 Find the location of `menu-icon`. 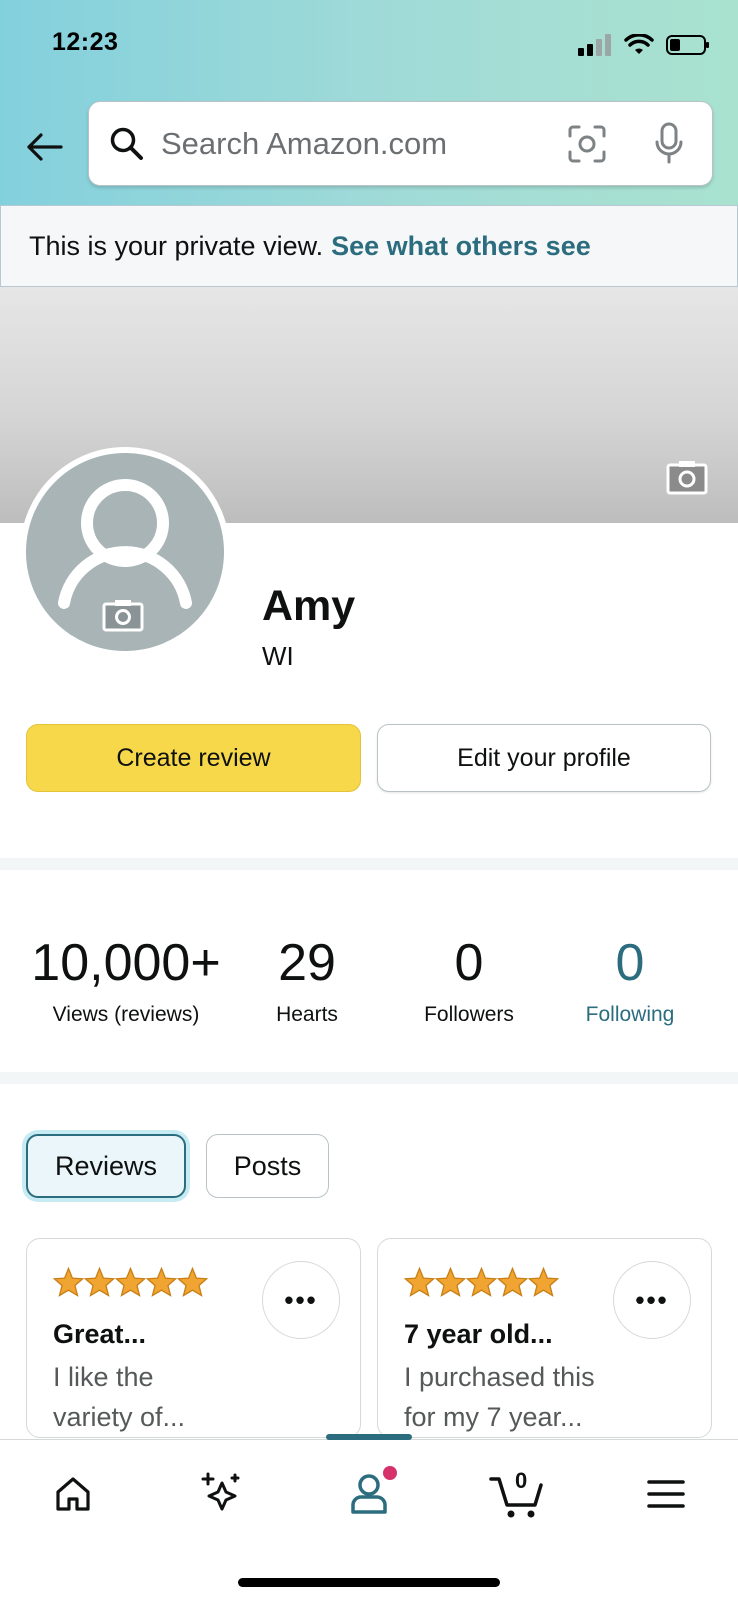

menu-icon is located at coordinates (666, 1494).